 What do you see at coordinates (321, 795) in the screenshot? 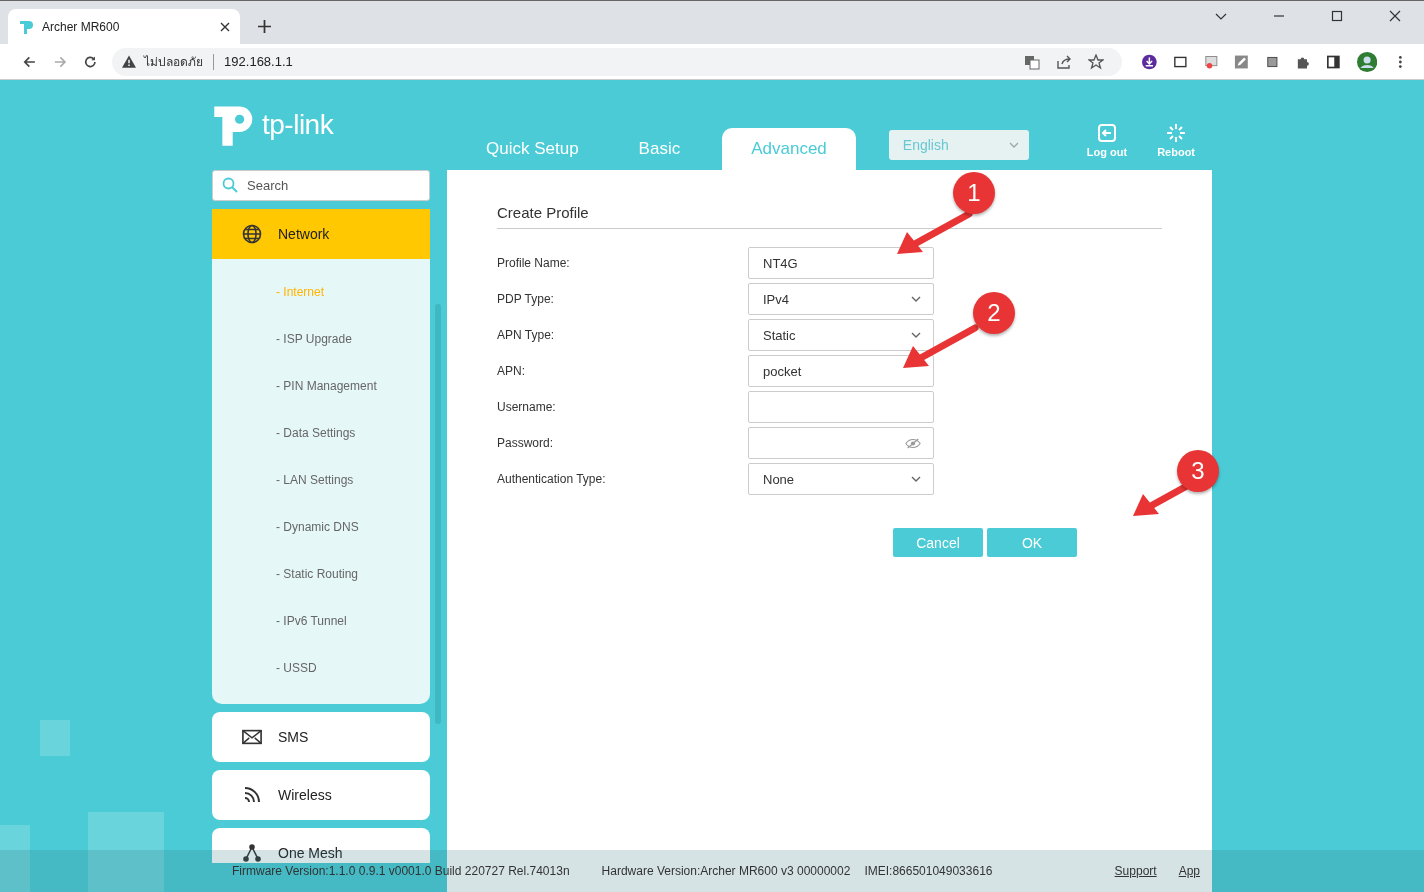
I see `menu-item: Wireless` at bounding box center [321, 795].